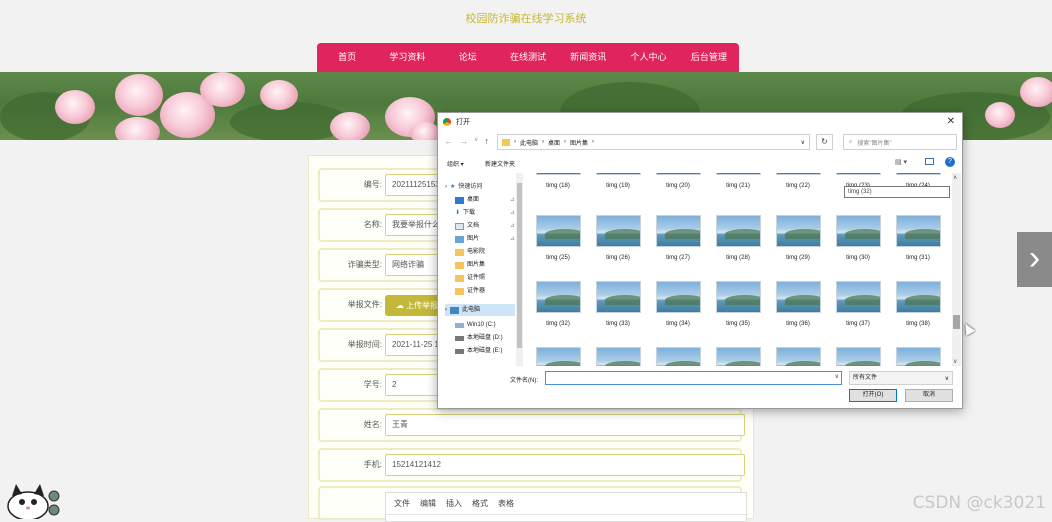 The width and height of the screenshot is (1052, 522). What do you see at coordinates (506, 503) in the screenshot?
I see `editor-menu-table: 表格` at bounding box center [506, 503].